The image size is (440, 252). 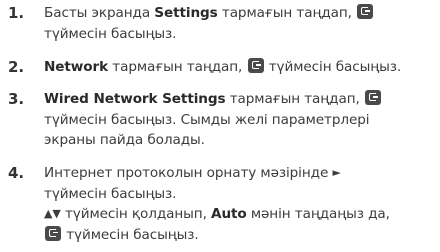 I want to click on step-text: түймесін қолданып,, so click(x=136, y=214).